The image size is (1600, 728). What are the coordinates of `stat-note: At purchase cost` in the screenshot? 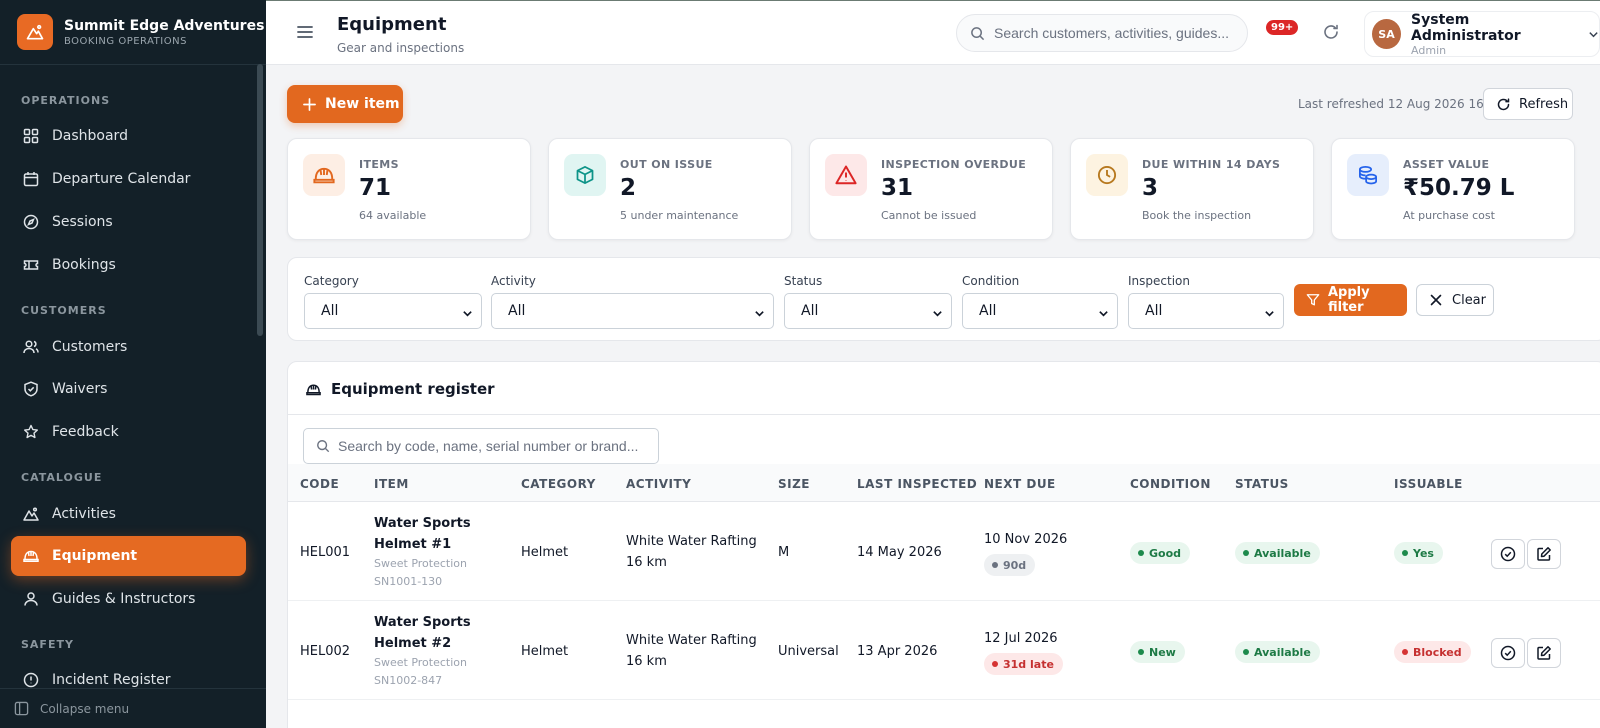 It's located at (1449, 215).